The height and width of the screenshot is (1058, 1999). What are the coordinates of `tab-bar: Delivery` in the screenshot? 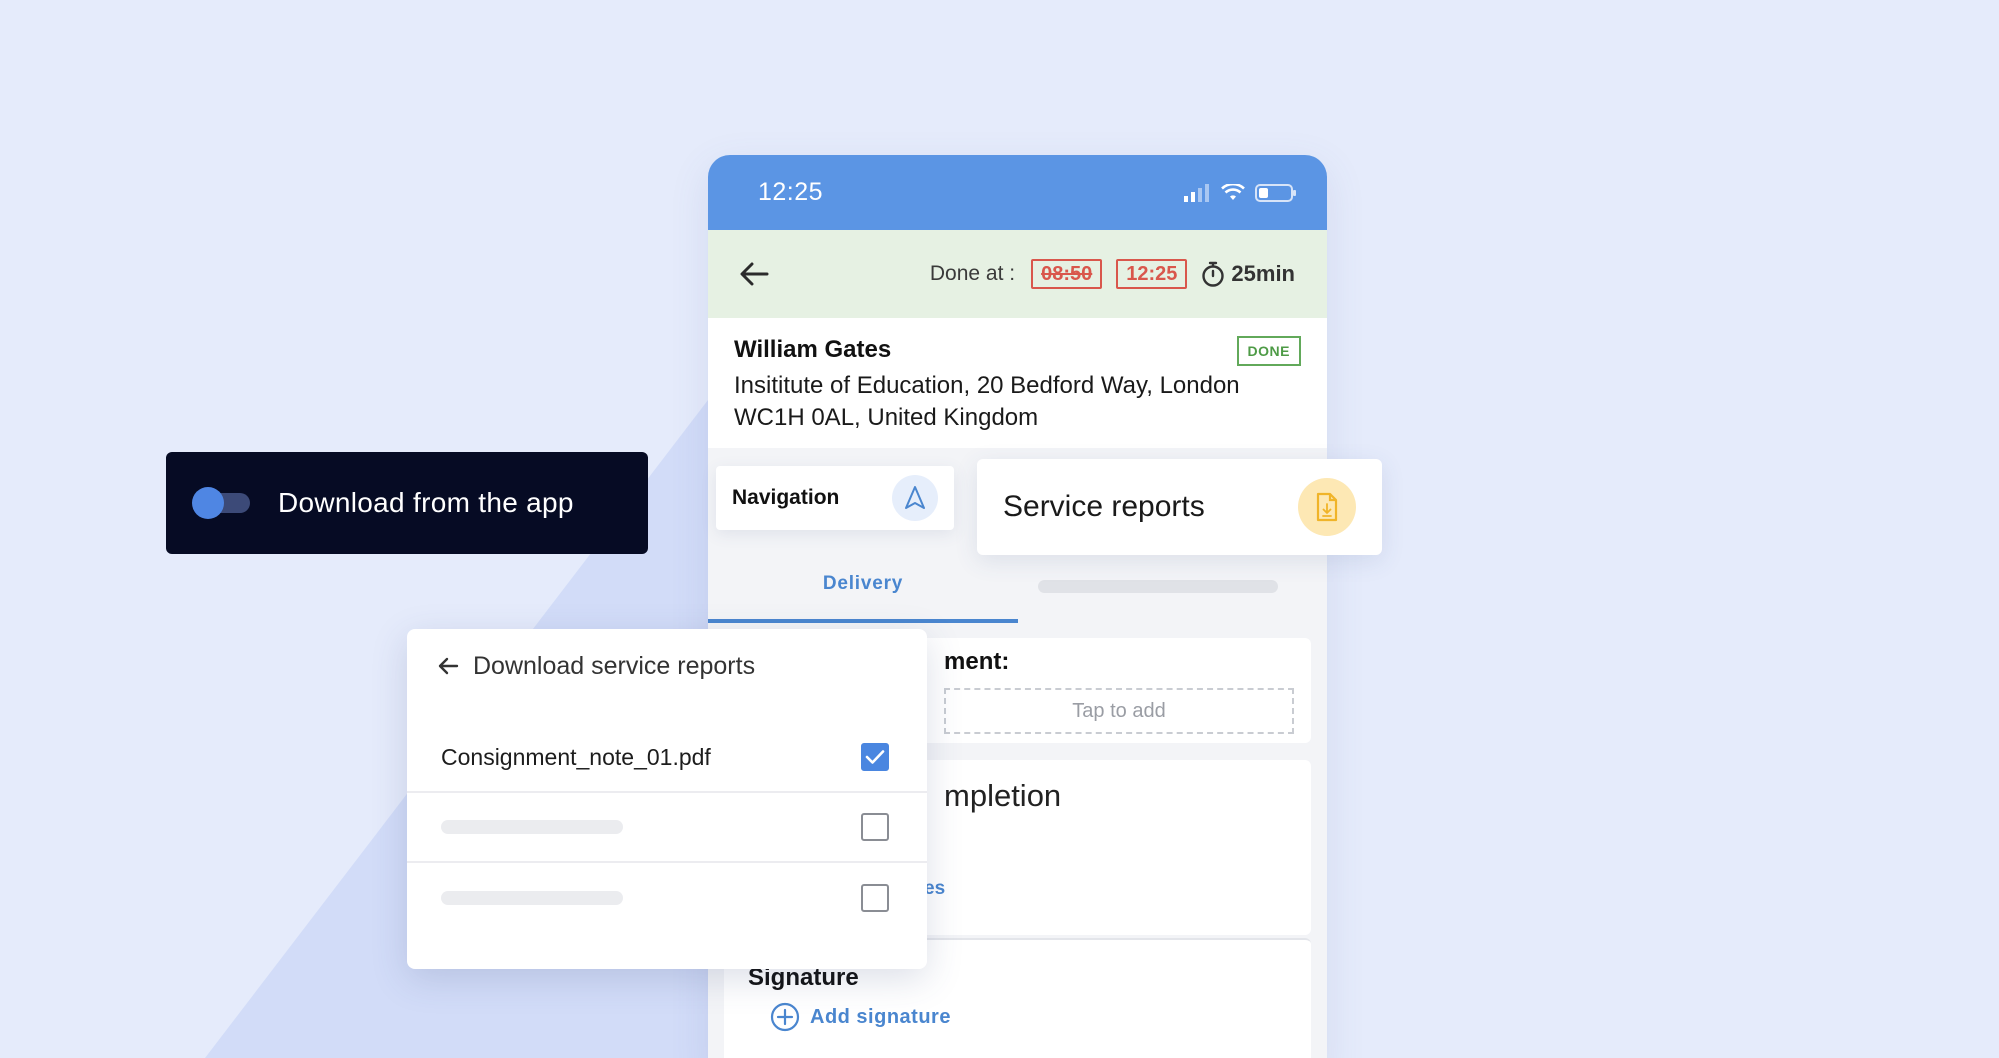 It's located at (1017, 585).